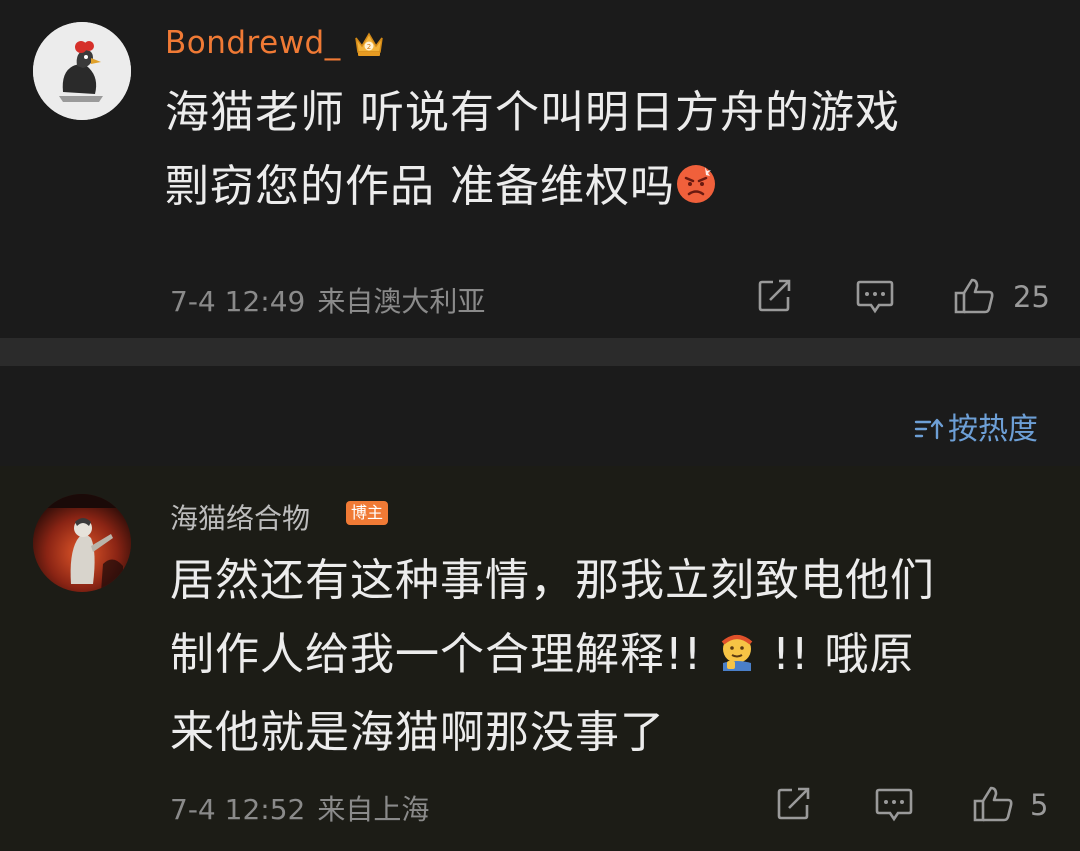 This screenshot has width=1080, height=851. Describe the element at coordinates (993, 429) in the screenshot. I see `sort-label: 按热度` at that location.